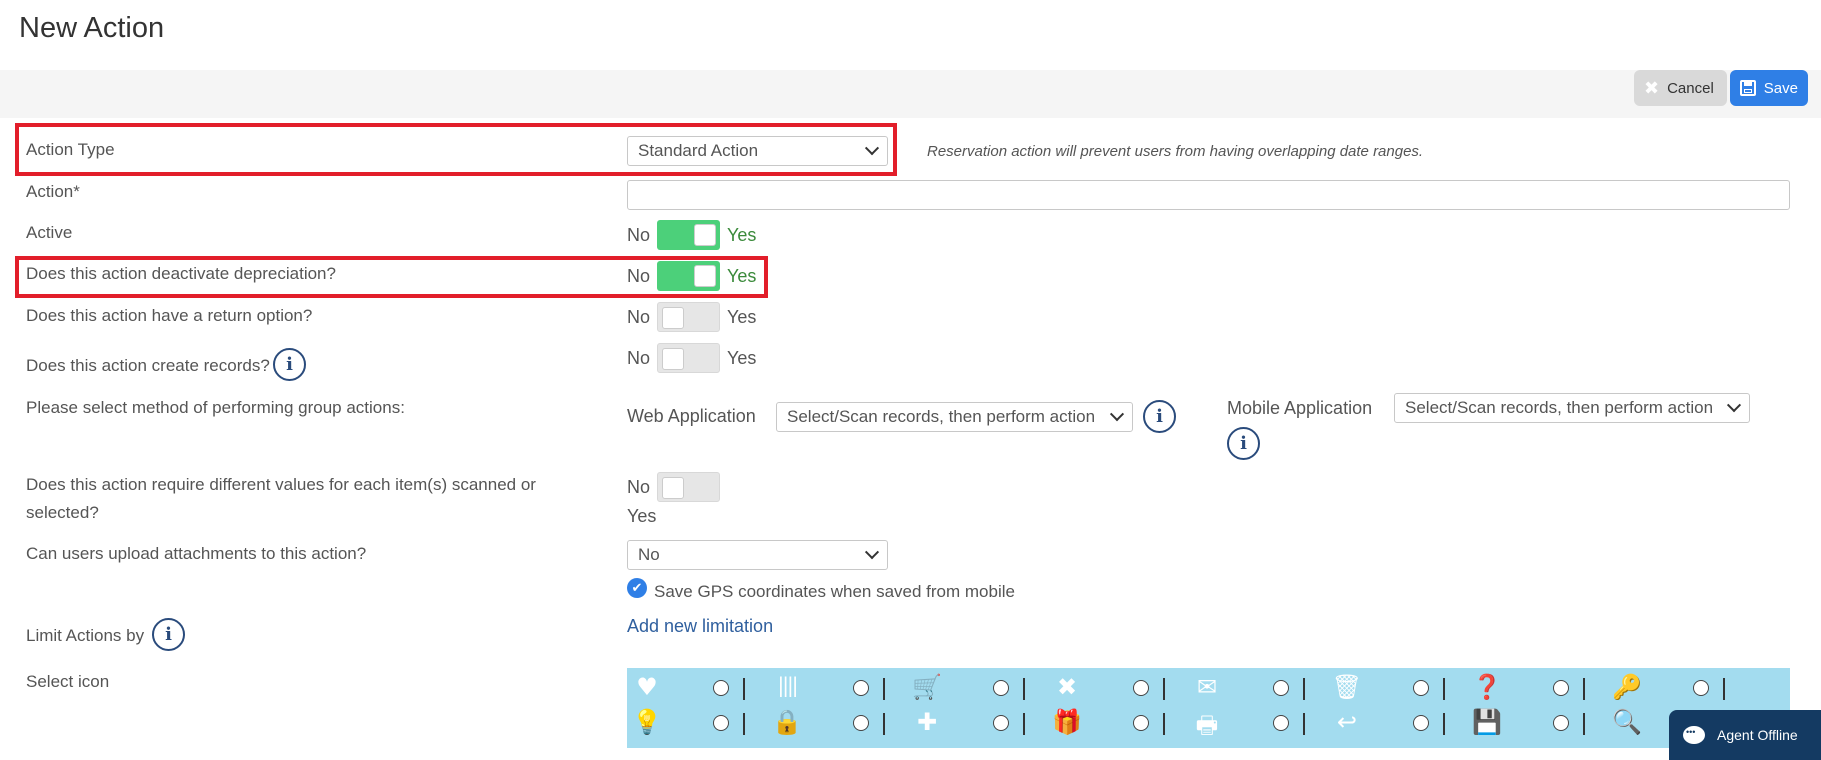 The width and height of the screenshot is (1821, 760). What do you see at coordinates (647, 722) in the screenshot?
I see `lightbulb-icon: 💡` at bounding box center [647, 722].